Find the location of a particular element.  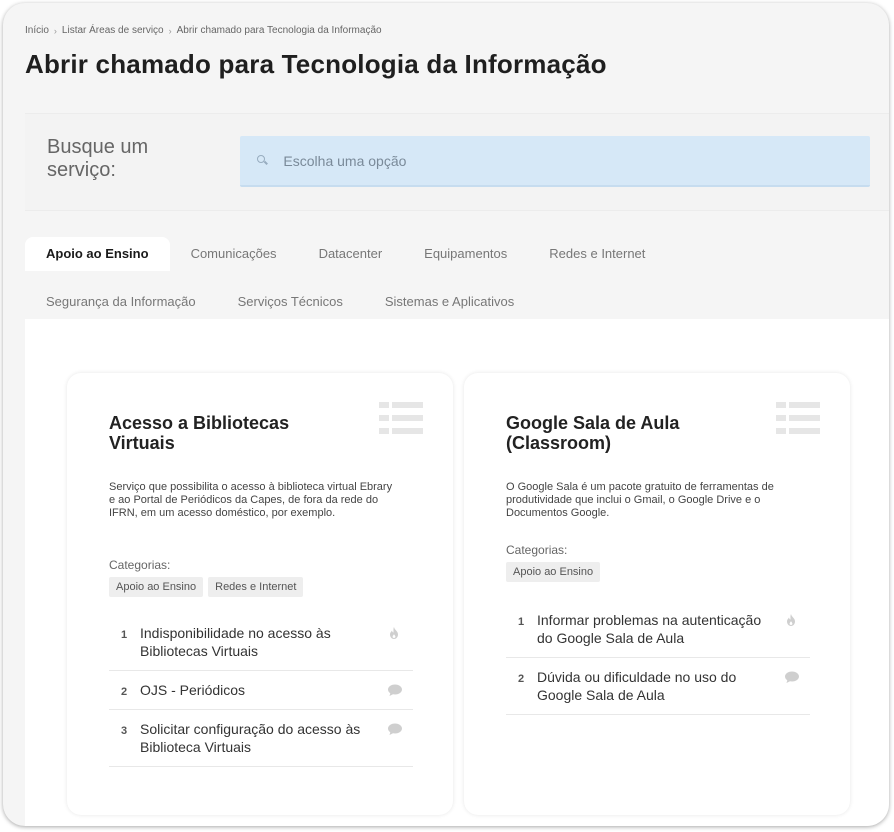

card-title: Acesso a Bibliotecas Virtuais is located at coordinates (199, 433).